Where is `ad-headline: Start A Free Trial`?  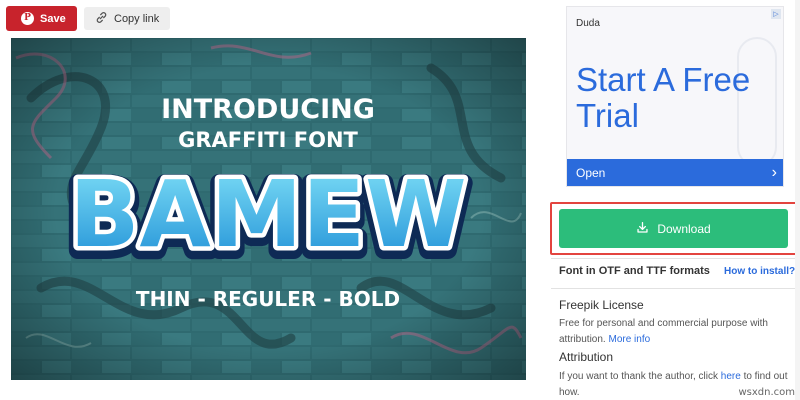 ad-headline: Start A Free Trial is located at coordinates (663, 98).